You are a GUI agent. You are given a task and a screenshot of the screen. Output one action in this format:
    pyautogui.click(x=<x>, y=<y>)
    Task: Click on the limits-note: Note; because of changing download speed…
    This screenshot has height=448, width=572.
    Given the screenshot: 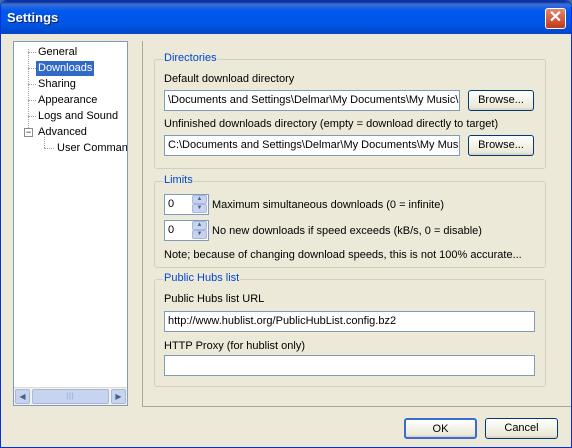 What is the action you would take?
    pyautogui.click(x=343, y=255)
    